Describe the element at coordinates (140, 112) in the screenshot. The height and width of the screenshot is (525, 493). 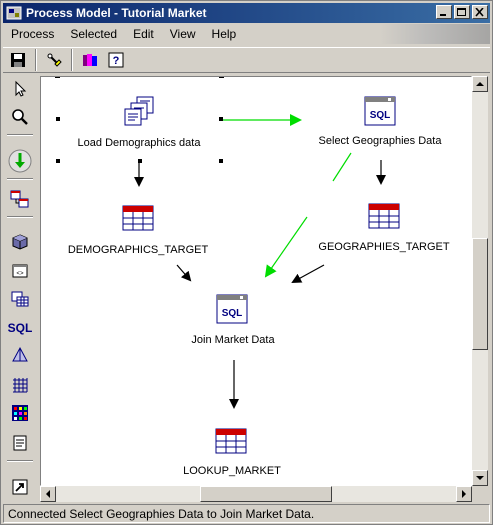
I see `program-step-icon` at that location.